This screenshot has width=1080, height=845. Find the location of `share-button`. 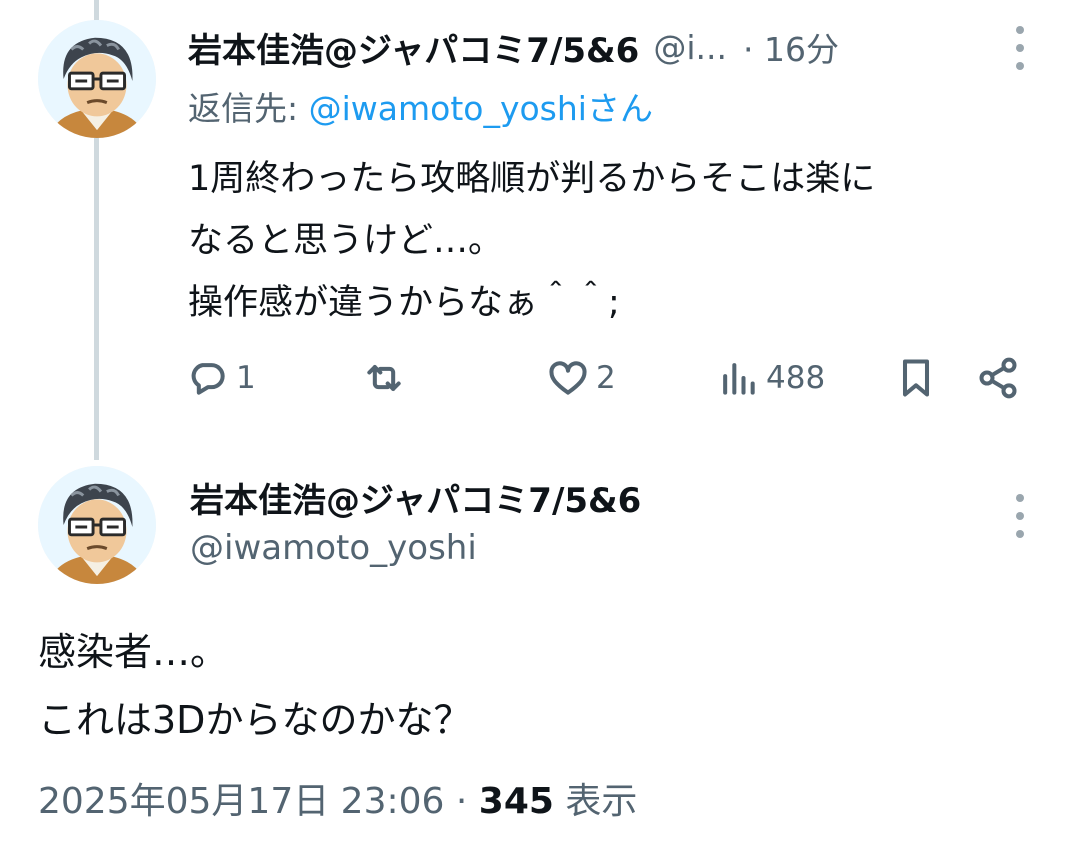

share-button is located at coordinates (998, 378).